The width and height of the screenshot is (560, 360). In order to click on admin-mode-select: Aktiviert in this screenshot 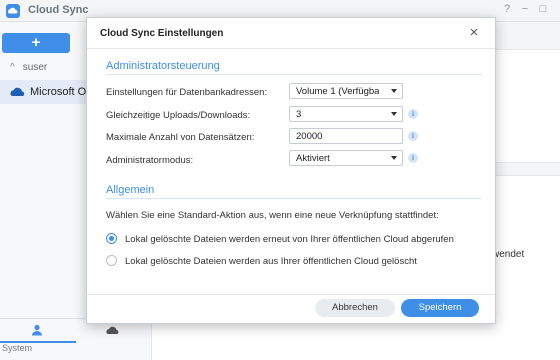, I will do `click(346, 158)`.